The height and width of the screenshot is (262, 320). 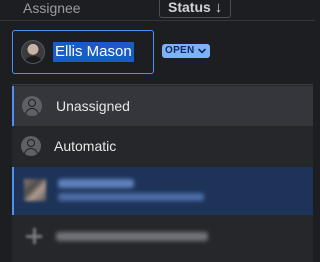 What do you see at coordinates (180, 50) in the screenshot?
I see `status-badge-label: OPEN` at bounding box center [180, 50].